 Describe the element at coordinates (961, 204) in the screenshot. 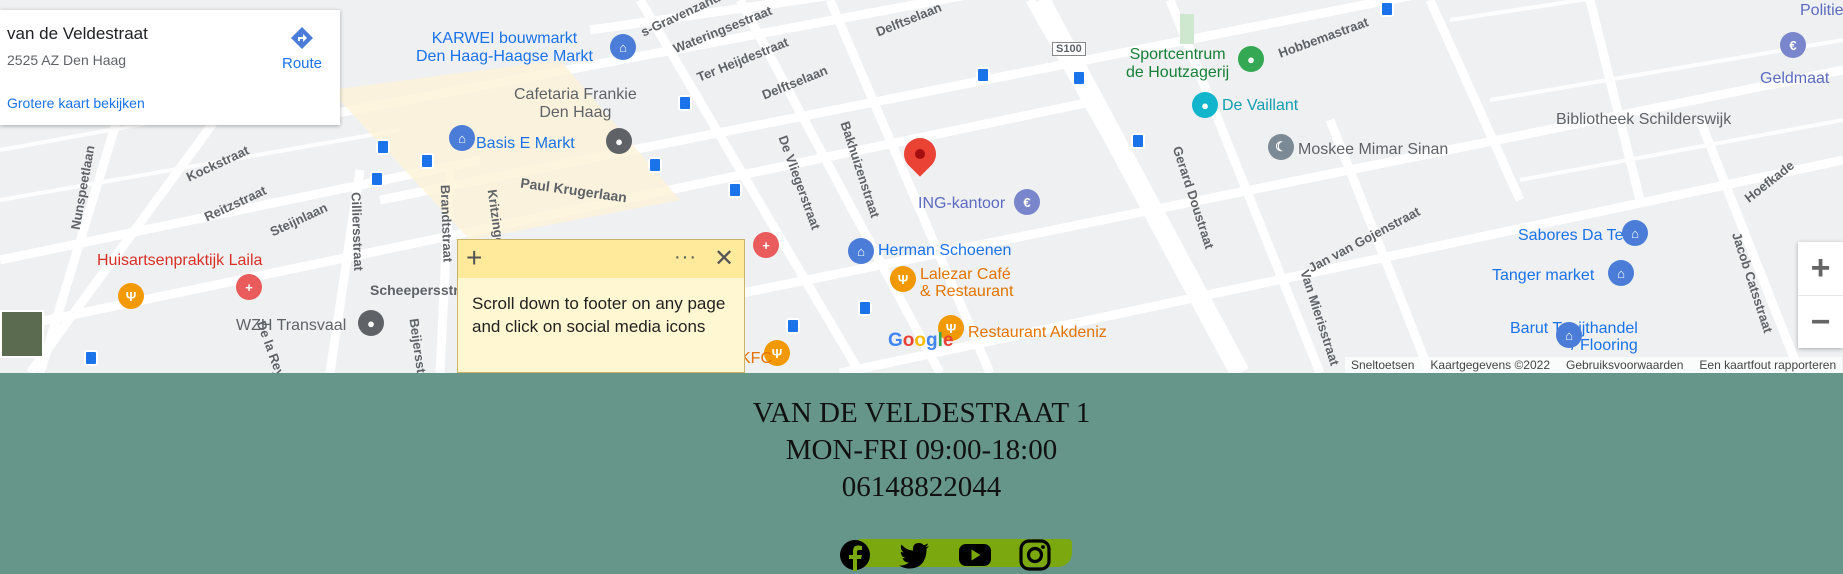

I see `poi-ing: ING-kantoor` at that location.